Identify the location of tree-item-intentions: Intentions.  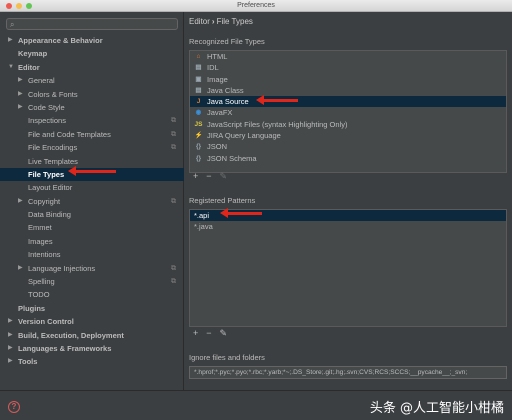
(92, 254).